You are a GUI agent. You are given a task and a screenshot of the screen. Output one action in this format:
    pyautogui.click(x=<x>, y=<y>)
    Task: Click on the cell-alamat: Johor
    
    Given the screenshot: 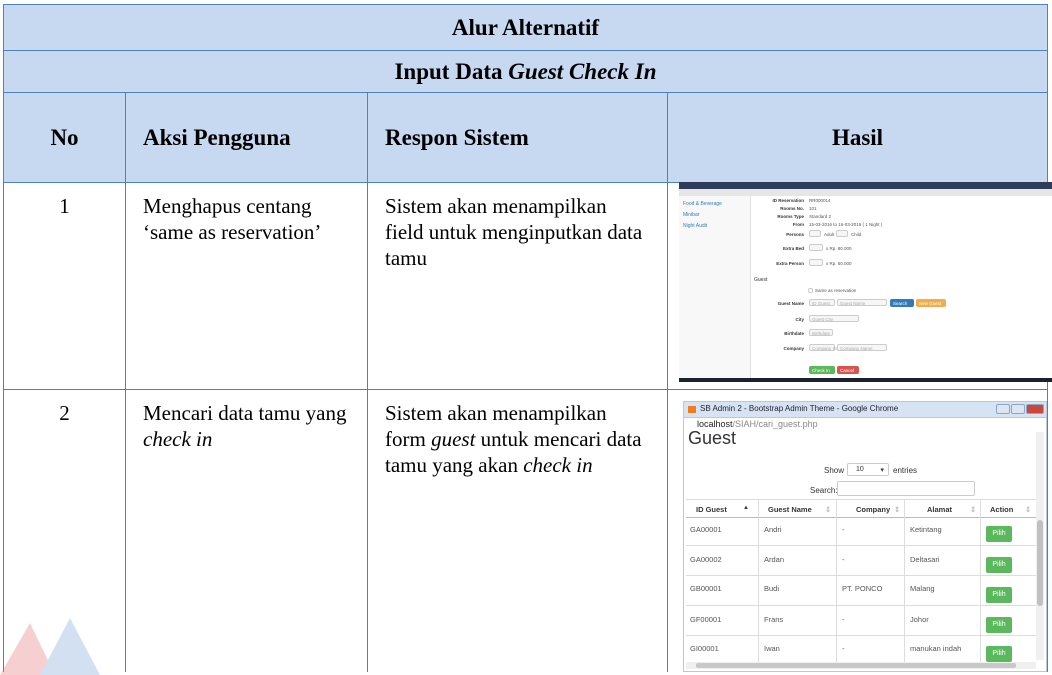 What is the action you would take?
    pyautogui.click(x=919, y=619)
    